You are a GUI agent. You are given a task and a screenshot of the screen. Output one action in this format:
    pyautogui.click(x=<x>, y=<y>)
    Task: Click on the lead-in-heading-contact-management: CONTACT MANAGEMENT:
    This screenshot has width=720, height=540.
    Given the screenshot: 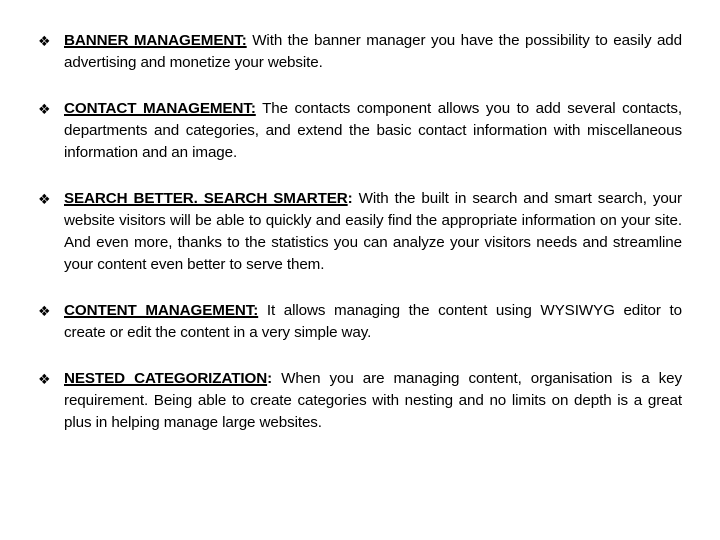 What is the action you would take?
    pyautogui.click(x=160, y=108)
    